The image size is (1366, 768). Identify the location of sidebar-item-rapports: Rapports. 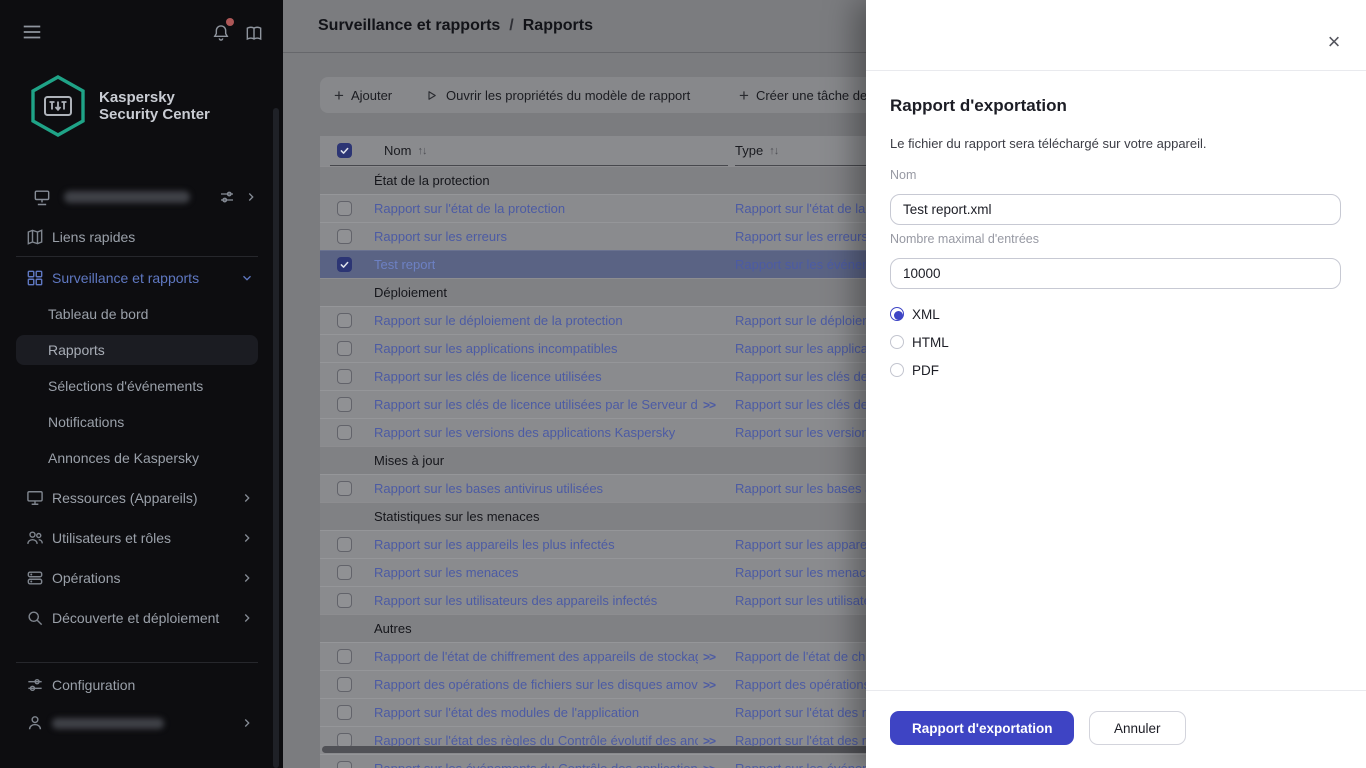
(137, 350).